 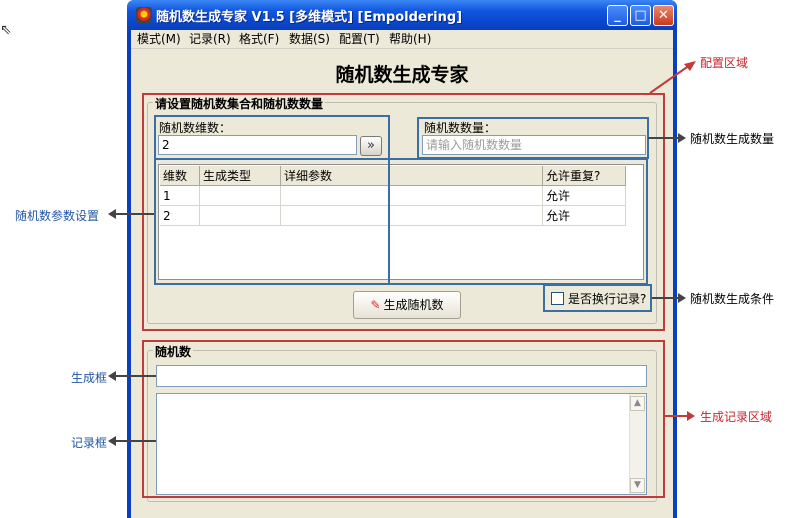 What do you see at coordinates (136, 376) in the screenshot?
I see `gen-box-arrow-line` at bounding box center [136, 376].